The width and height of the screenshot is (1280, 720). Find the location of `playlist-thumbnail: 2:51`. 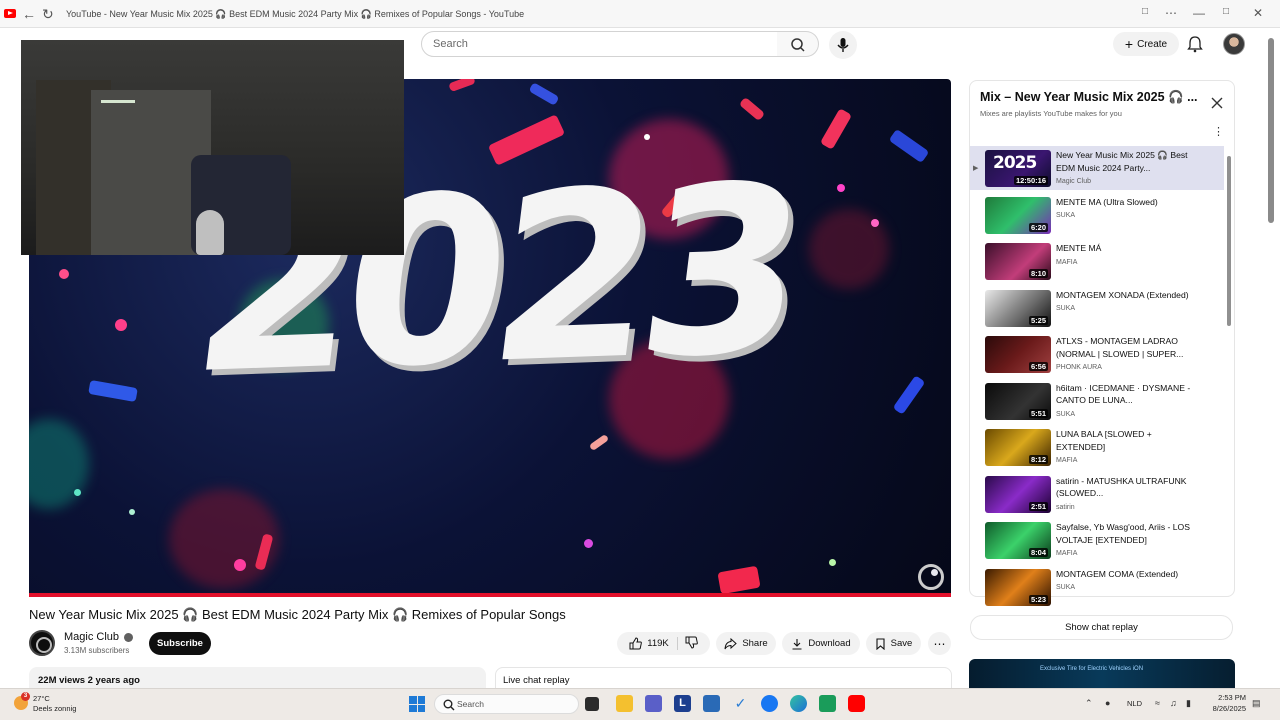

playlist-thumbnail: 2:51 is located at coordinates (1018, 494).